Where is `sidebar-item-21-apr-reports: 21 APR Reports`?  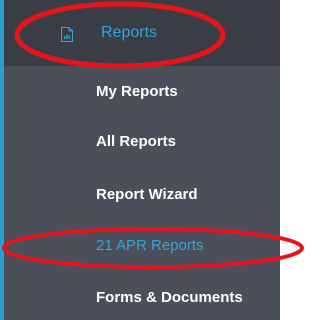 sidebar-item-21-apr-reports: 21 APR Reports is located at coordinates (150, 245).